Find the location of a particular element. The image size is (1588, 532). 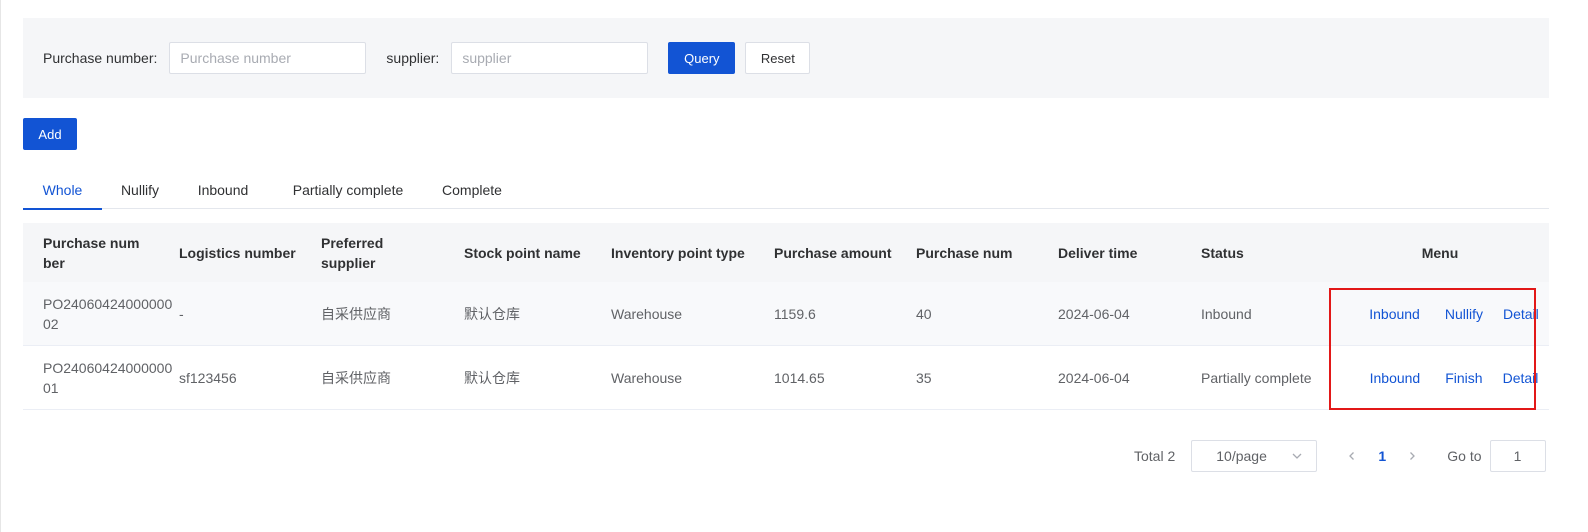

page-size-select: 10/page is located at coordinates (1254, 456).